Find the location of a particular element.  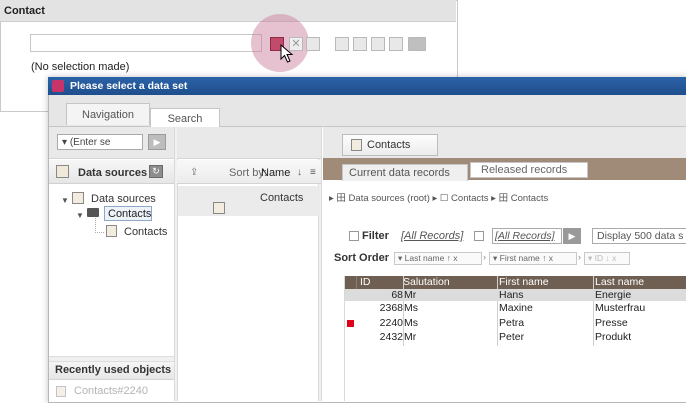

data-sources-label: Data sources is located at coordinates (113, 173).